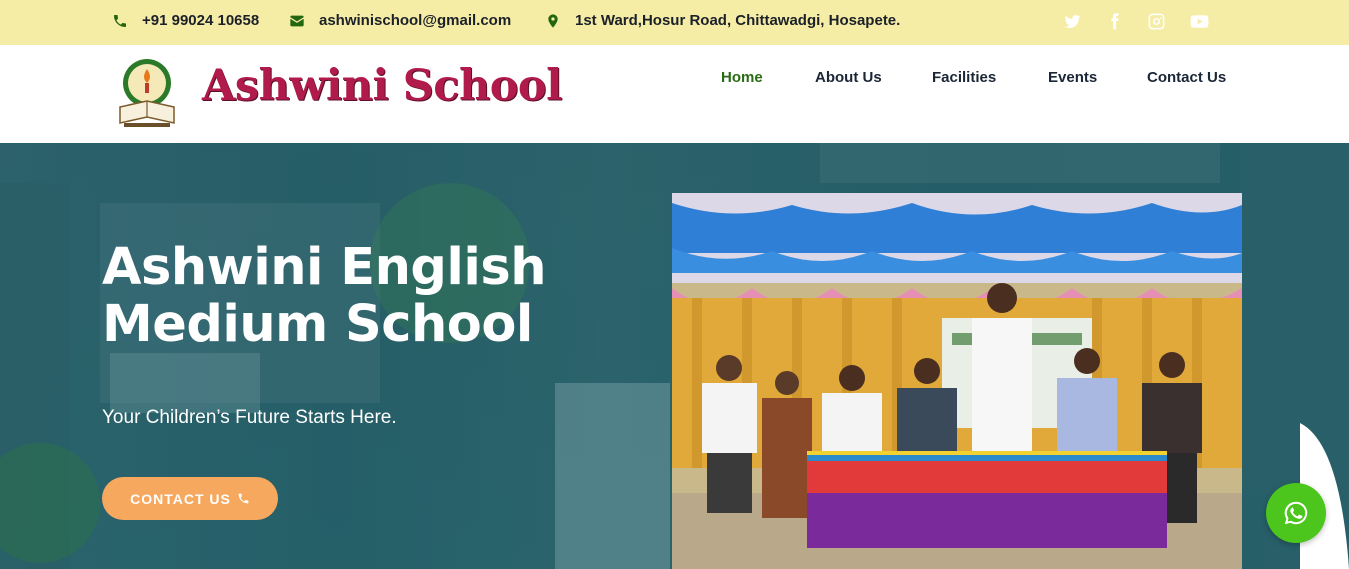 The image size is (1349, 569). I want to click on email-address: ashwinischool@gmail.com, so click(415, 20).